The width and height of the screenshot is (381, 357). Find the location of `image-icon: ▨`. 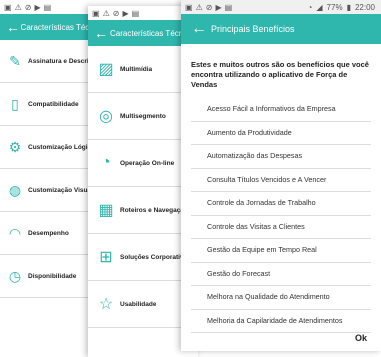

image-icon: ▨ is located at coordinates (106, 69).